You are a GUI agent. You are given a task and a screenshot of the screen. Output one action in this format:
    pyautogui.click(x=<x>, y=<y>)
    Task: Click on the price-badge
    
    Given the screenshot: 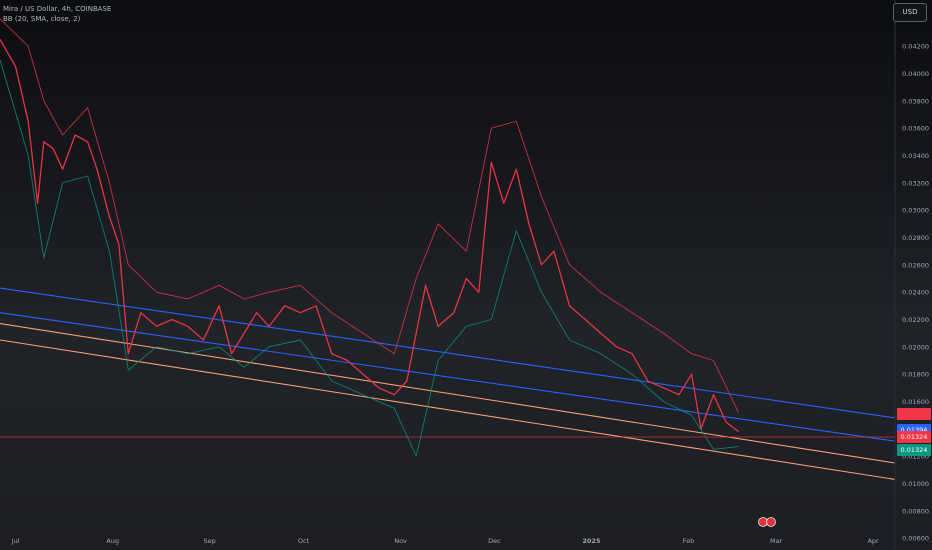 What is the action you would take?
    pyautogui.click(x=914, y=413)
    